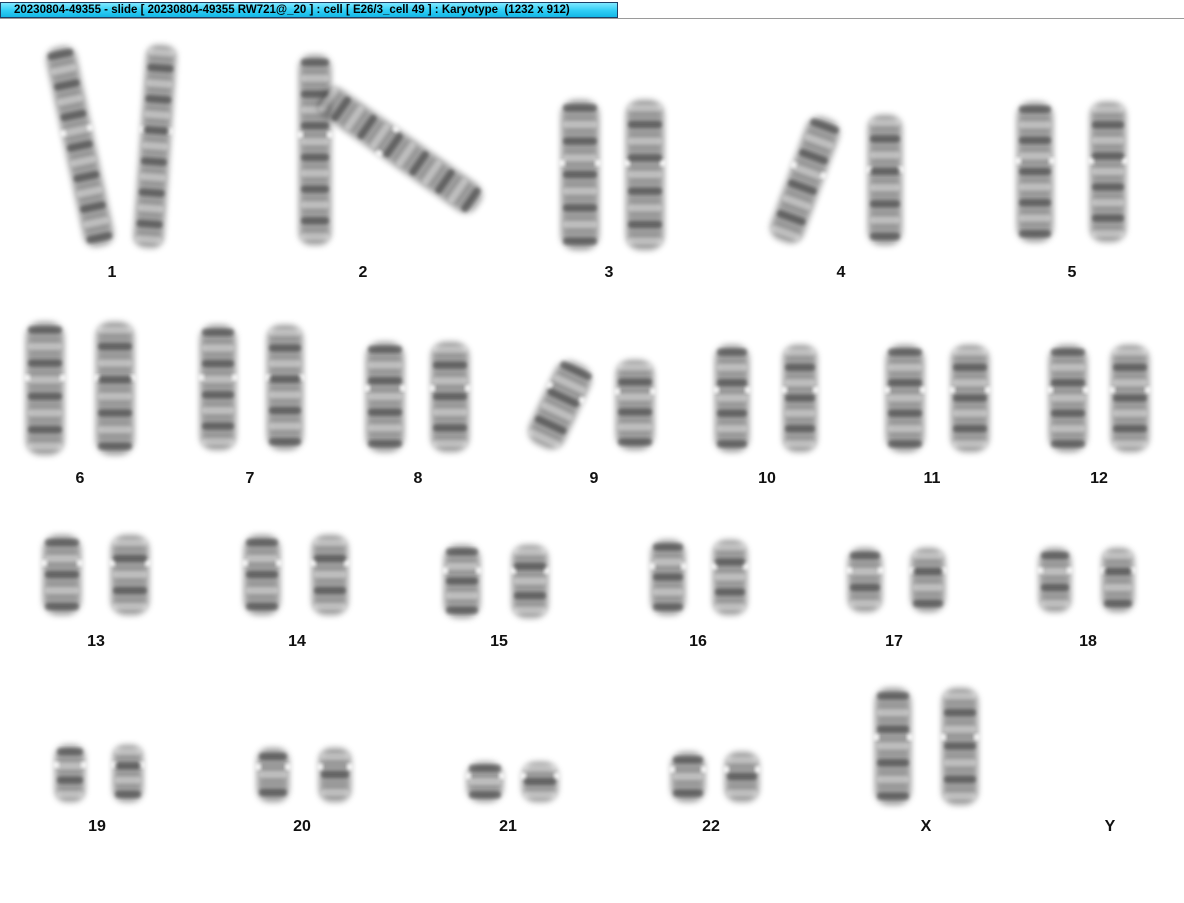  I want to click on chromosome-label-2: 2, so click(363, 272).